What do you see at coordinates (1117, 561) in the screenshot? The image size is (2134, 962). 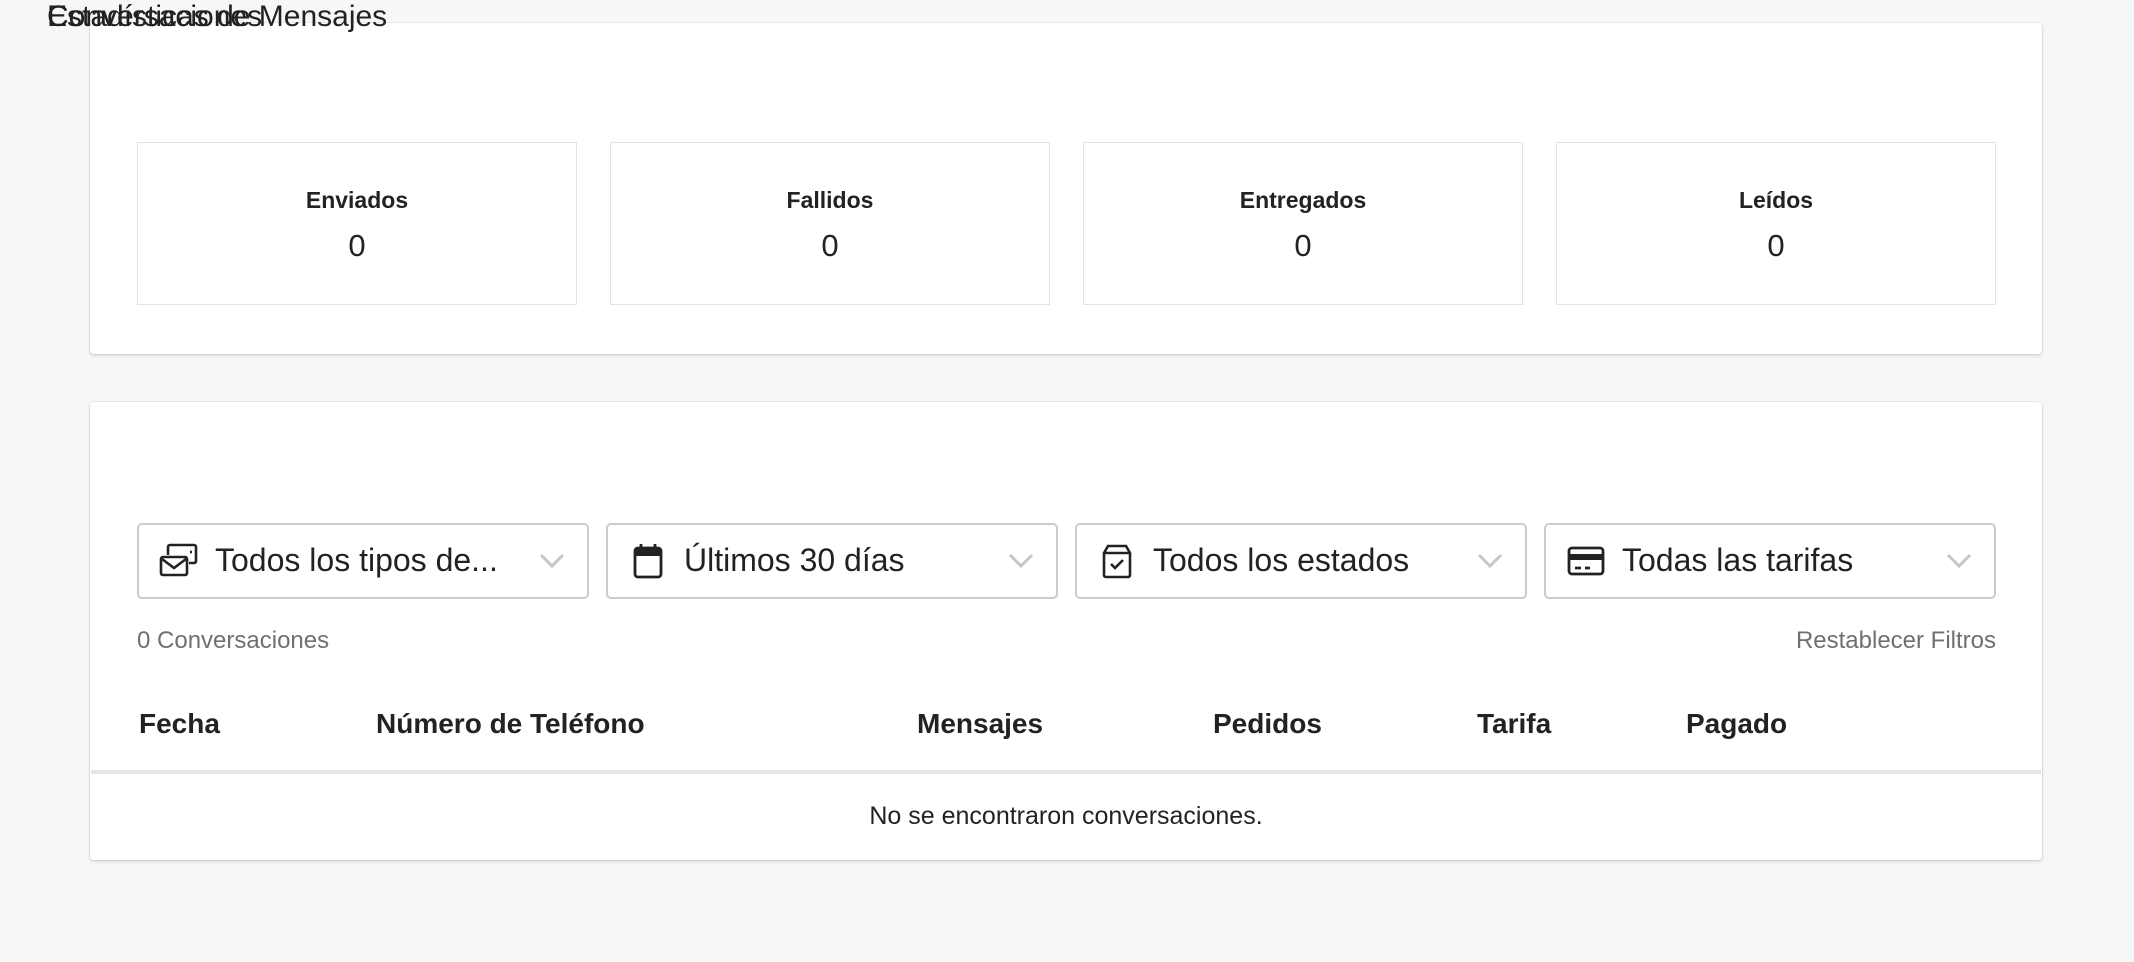 I see `status-box-icon` at bounding box center [1117, 561].